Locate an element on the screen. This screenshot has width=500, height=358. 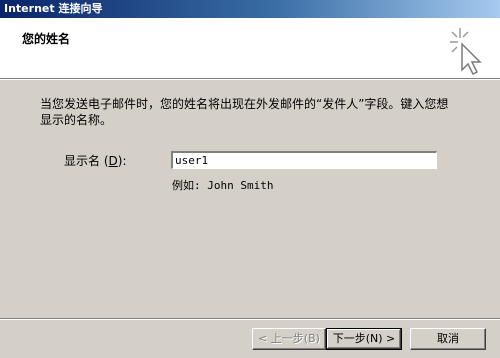
display-name-label: 显示名 (D): is located at coordinates (95, 161).